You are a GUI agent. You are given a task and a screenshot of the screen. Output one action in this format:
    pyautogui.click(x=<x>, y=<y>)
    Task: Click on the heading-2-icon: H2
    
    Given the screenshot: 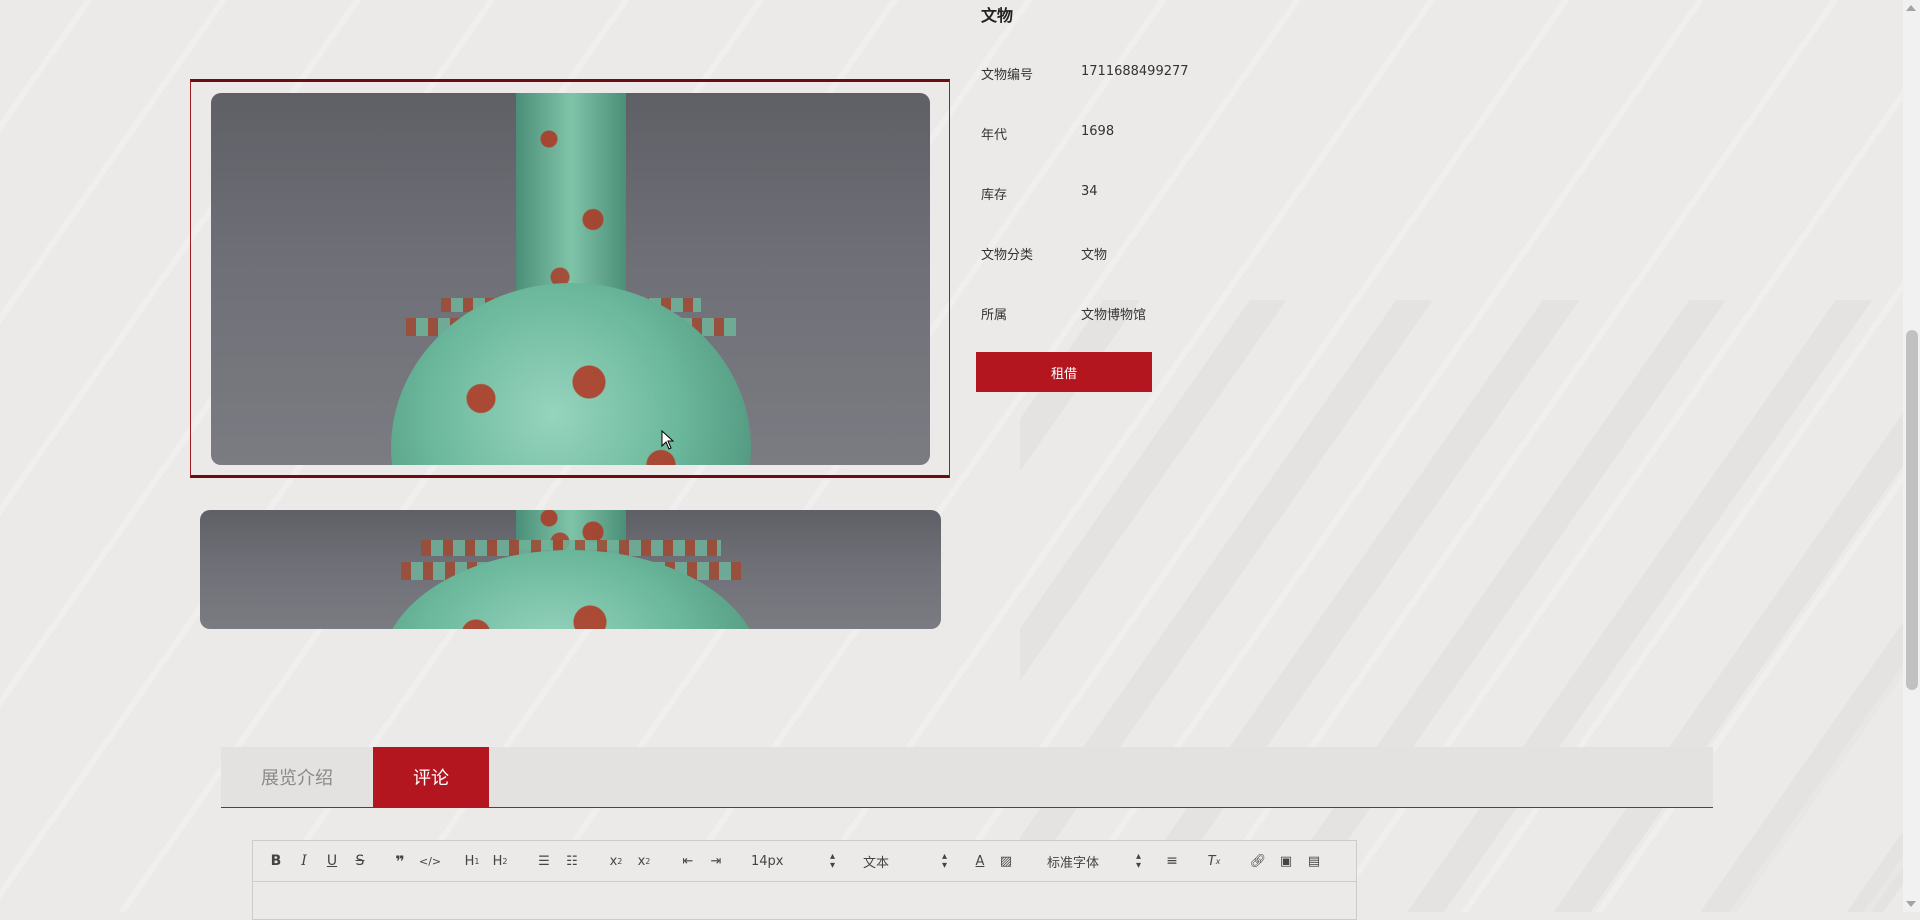 What is the action you would take?
    pyautogui.click(x=500, y=861)
    